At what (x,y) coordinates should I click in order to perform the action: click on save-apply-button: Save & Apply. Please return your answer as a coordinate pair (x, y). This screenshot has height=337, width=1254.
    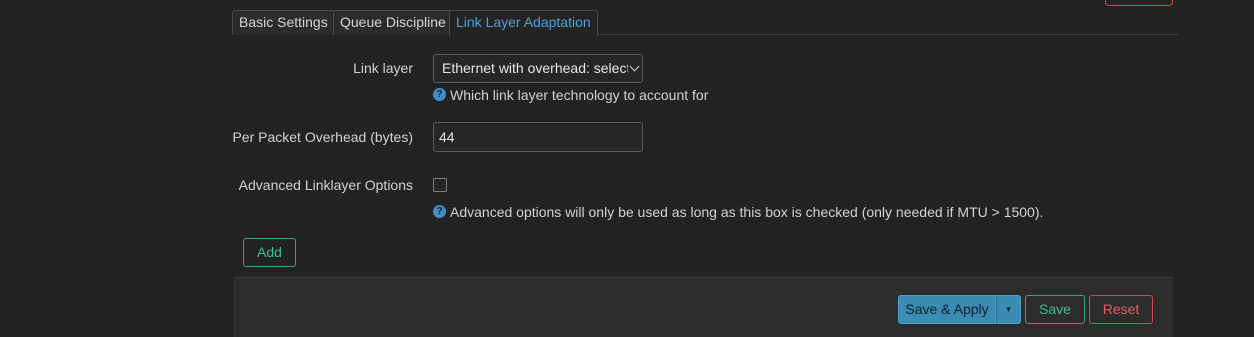
    Looking at the image, I should click on (947, 309).